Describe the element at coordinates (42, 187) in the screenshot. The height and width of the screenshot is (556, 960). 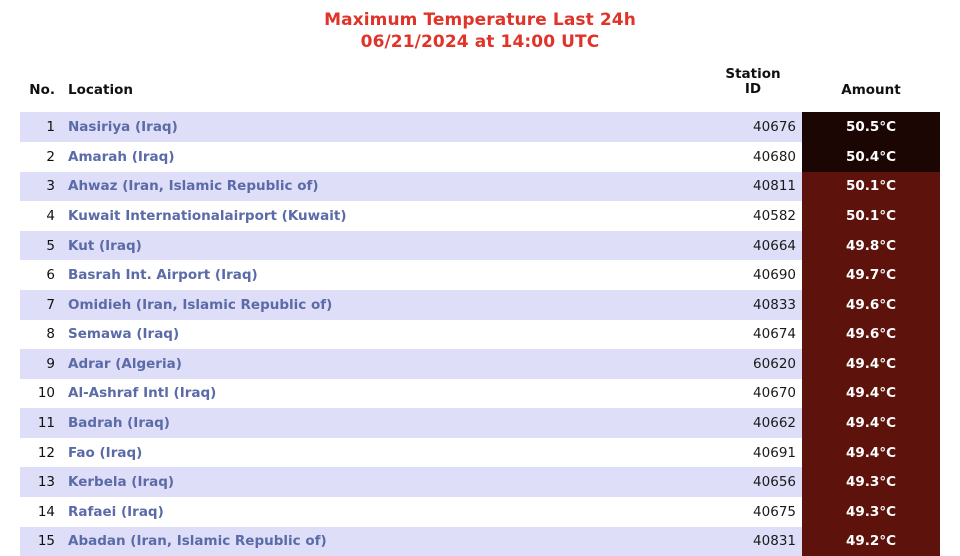
I see `row-rank: 3` at that location.